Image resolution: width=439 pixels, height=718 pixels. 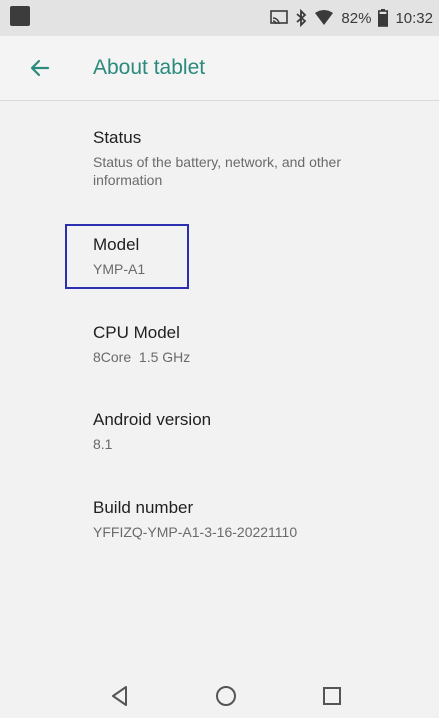 I want to click on home-circle-icon, so click(x=226, y=696).